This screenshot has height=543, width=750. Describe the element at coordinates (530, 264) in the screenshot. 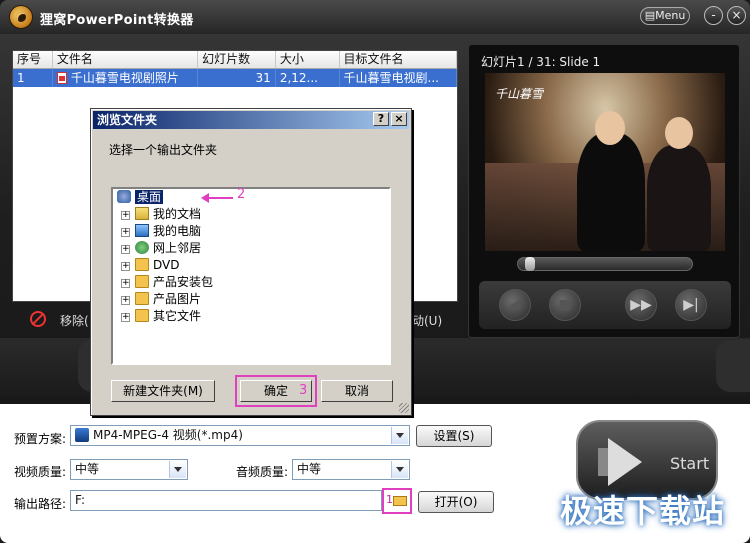

I see `slider-knob` at that location.